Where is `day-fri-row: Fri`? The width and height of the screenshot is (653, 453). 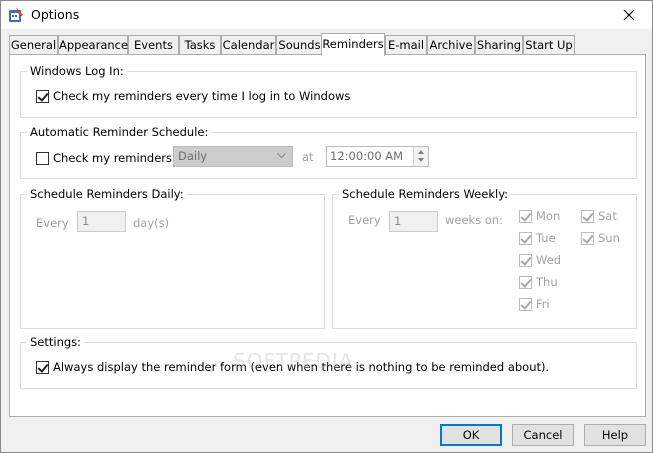
day-fri-row: Fri is located at coordinates (534, 304).